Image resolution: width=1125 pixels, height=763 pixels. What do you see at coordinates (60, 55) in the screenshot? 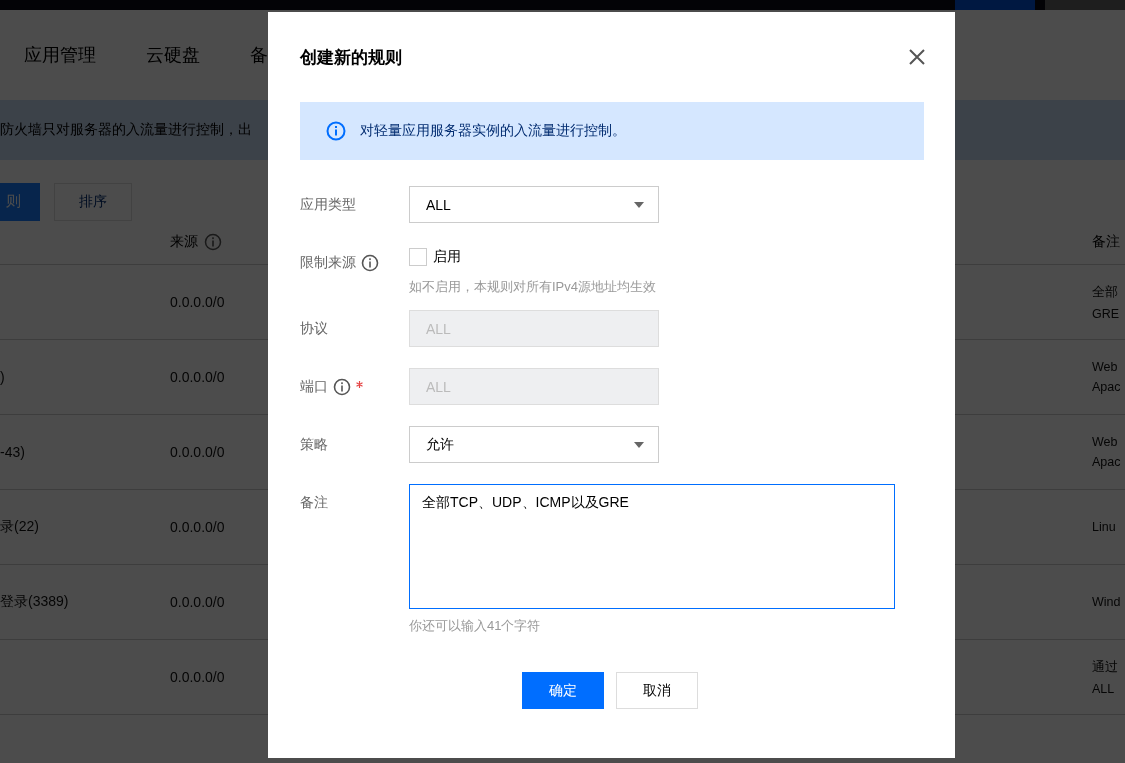
I see `page-tab: 应用管理` at bounding box center [60, 55].